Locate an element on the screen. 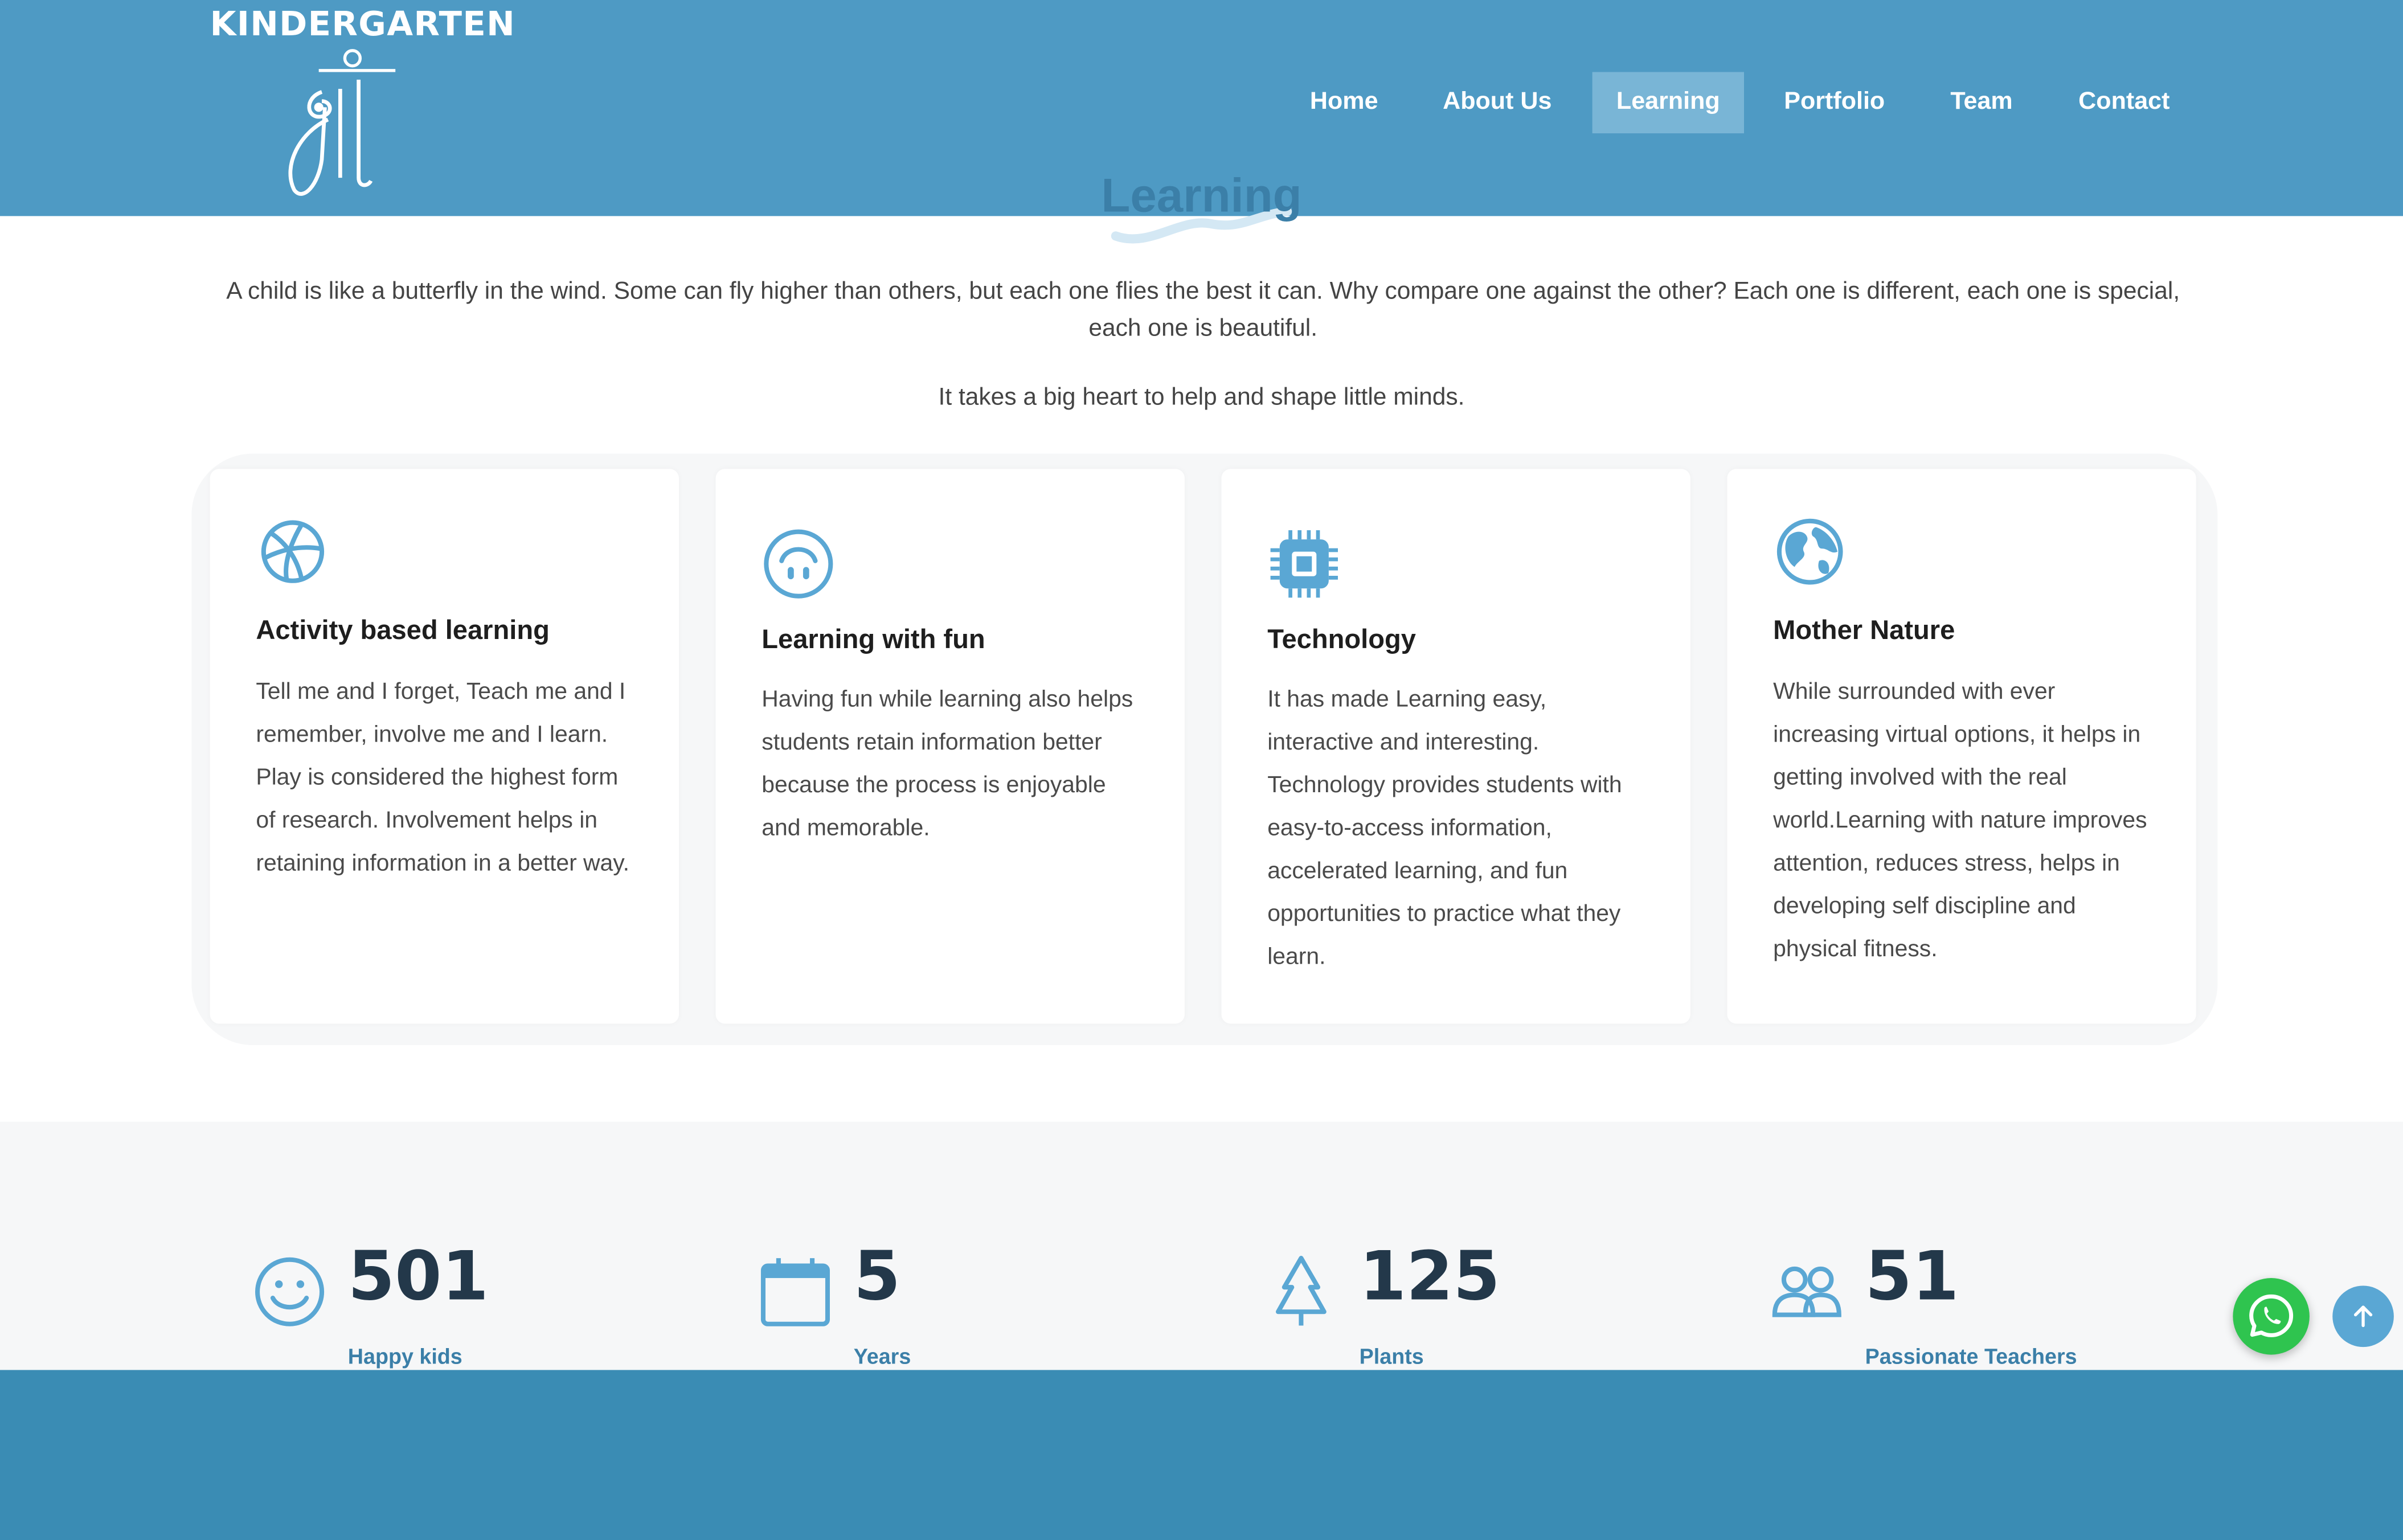 Image resolution: width=2403 pixels, height=1540 pixels. tree-icon is located at coordinates (1301, 1291).